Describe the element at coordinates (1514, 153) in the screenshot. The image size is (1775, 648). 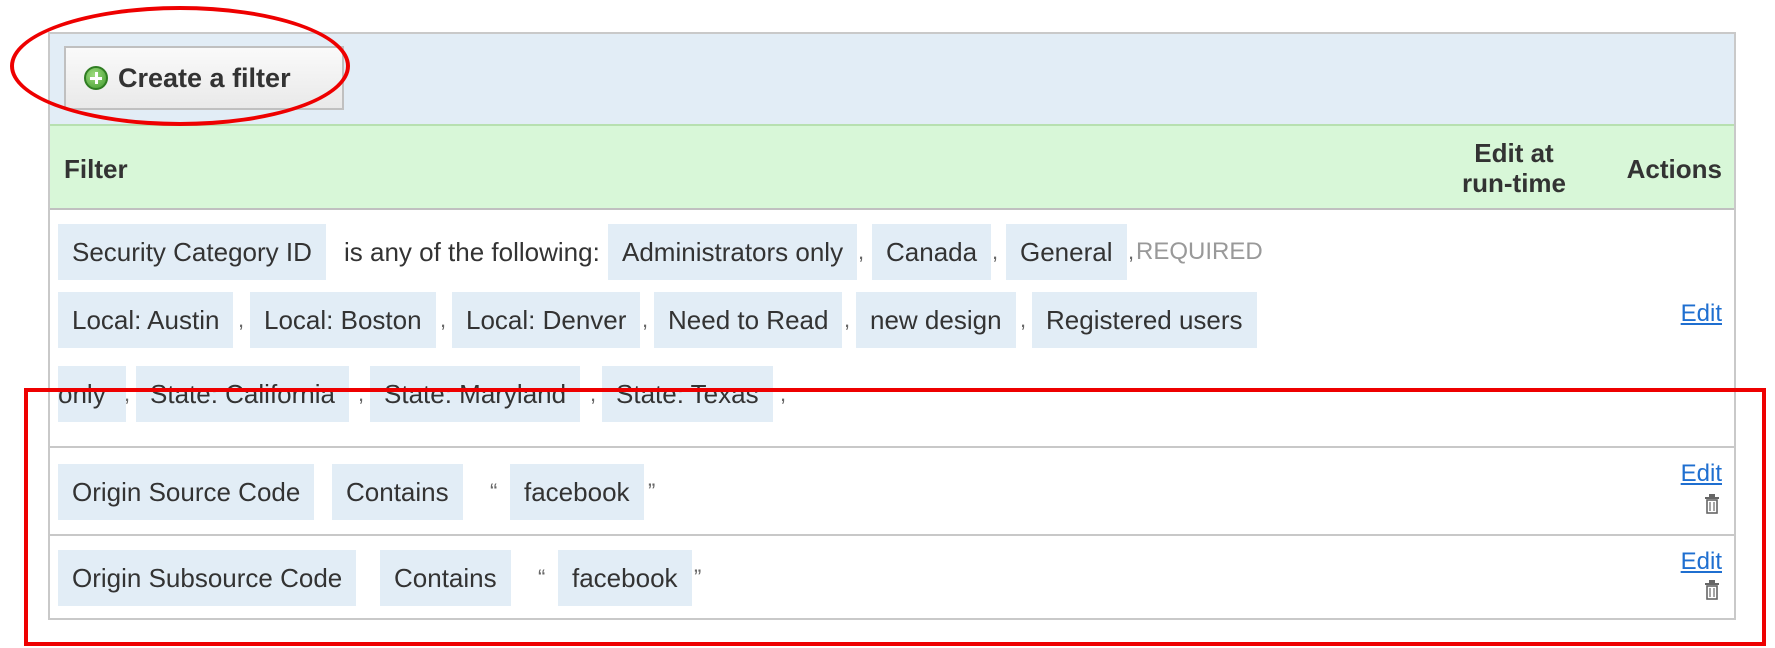
I see `header-edit-at-runtime-line1: Edit at` at that location.